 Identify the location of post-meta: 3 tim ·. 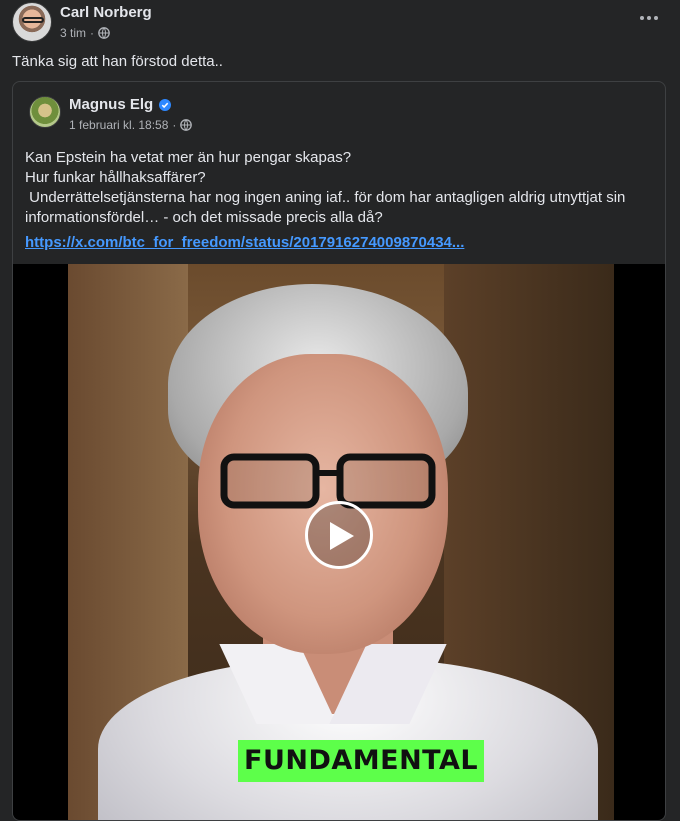
(85, 33).